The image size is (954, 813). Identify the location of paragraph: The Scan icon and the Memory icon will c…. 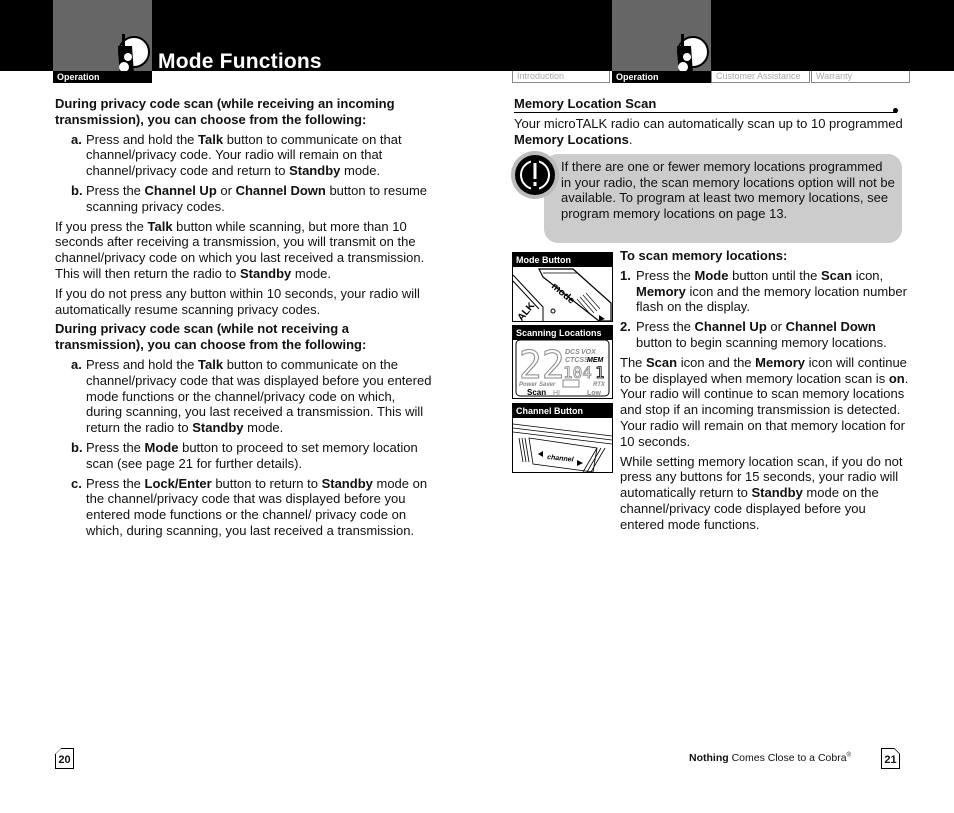
(764, 401).